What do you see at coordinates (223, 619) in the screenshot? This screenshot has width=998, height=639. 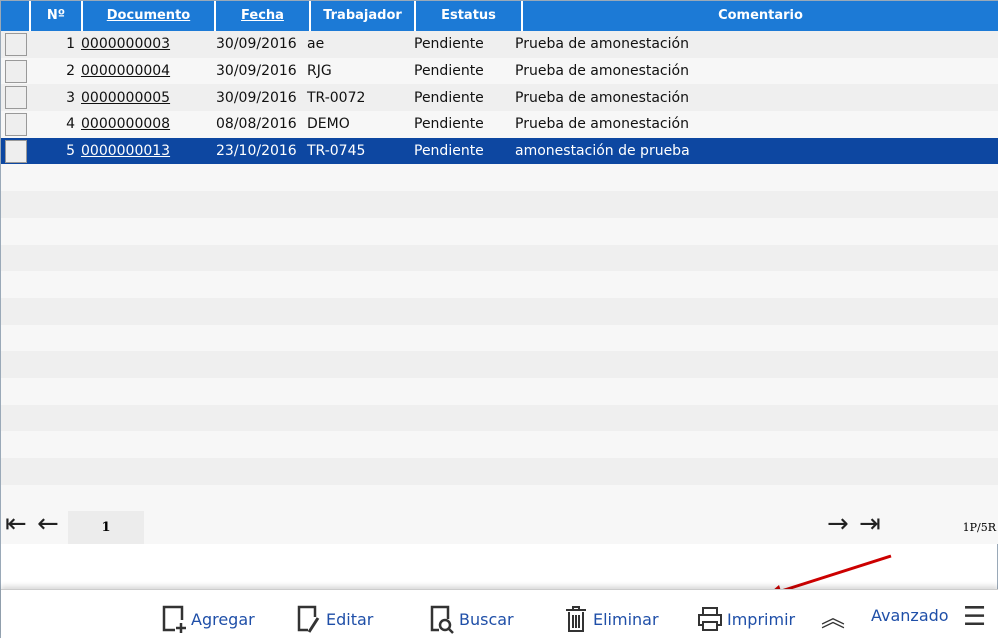 I see `agregar-label: Agregar` at bounding box center [223, 619].